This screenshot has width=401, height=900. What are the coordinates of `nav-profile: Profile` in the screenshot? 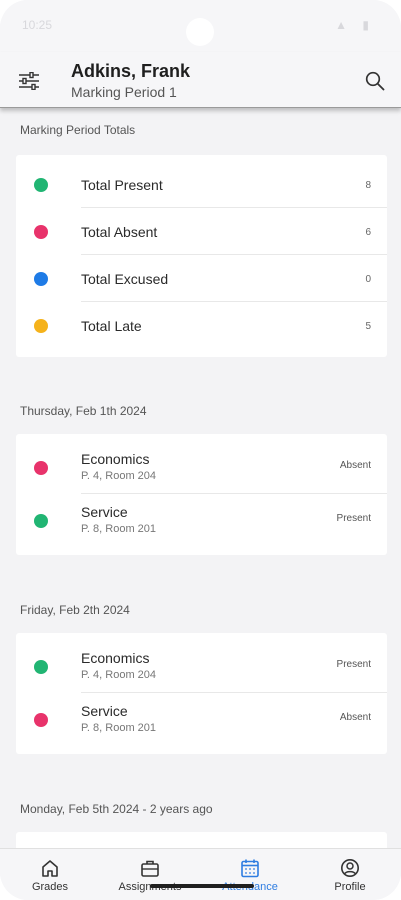 It's located at (350, 874).